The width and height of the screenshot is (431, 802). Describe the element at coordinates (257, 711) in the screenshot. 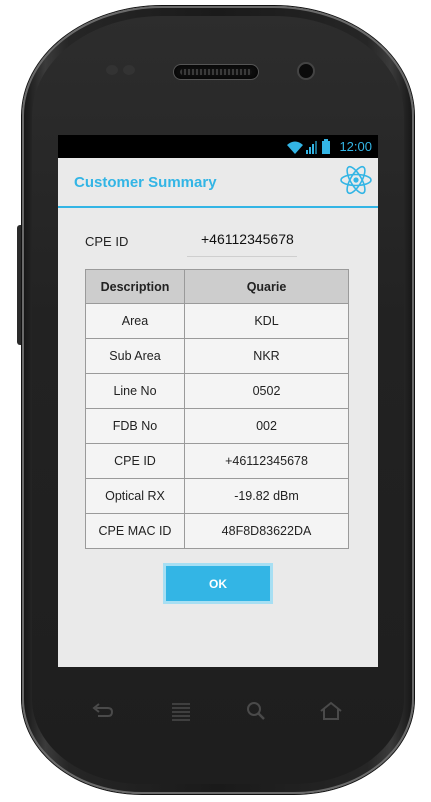

I see `search-icon` at that location.